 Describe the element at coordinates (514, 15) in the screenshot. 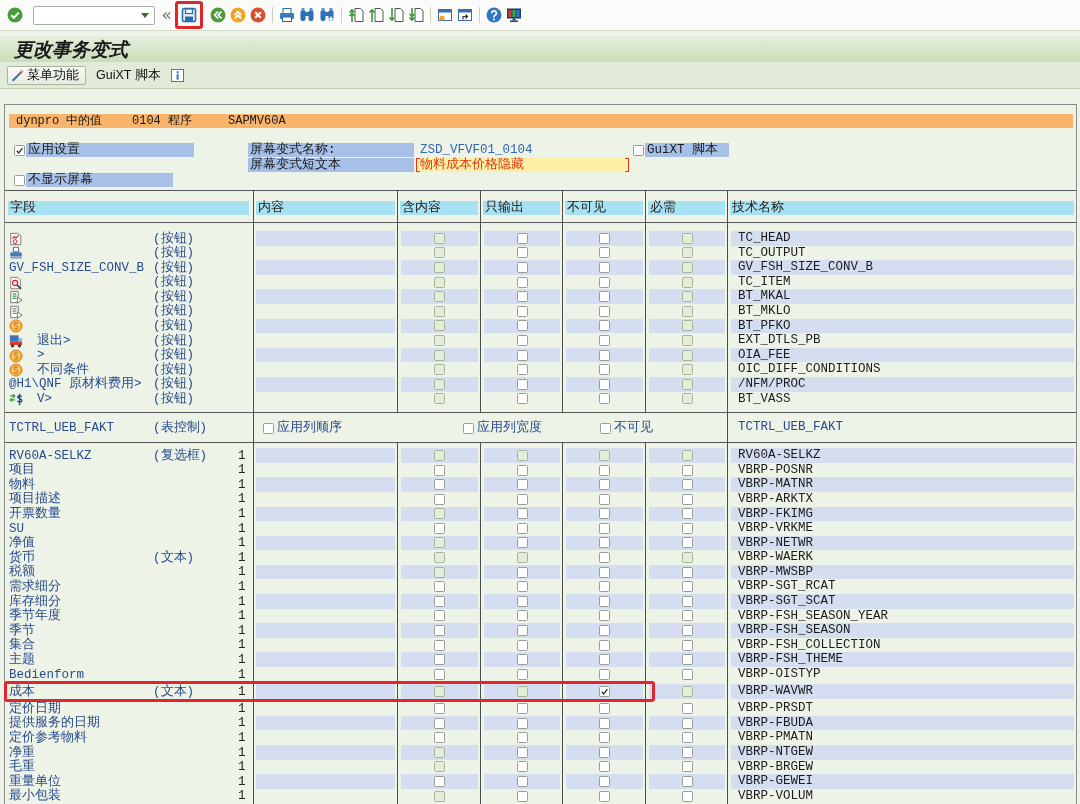

I see `monitor-icon` at that location.